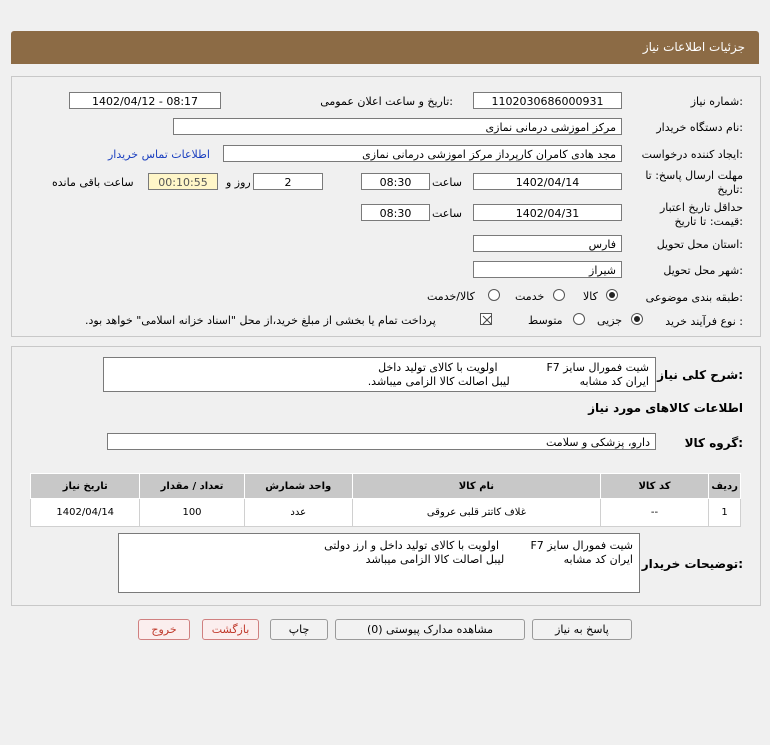 The width and height of the screenshot is (770, 745). Describe the element at coordinates (183, 181) in the screenshot. I see `remaining-time-field: 00:10:55` at that location.